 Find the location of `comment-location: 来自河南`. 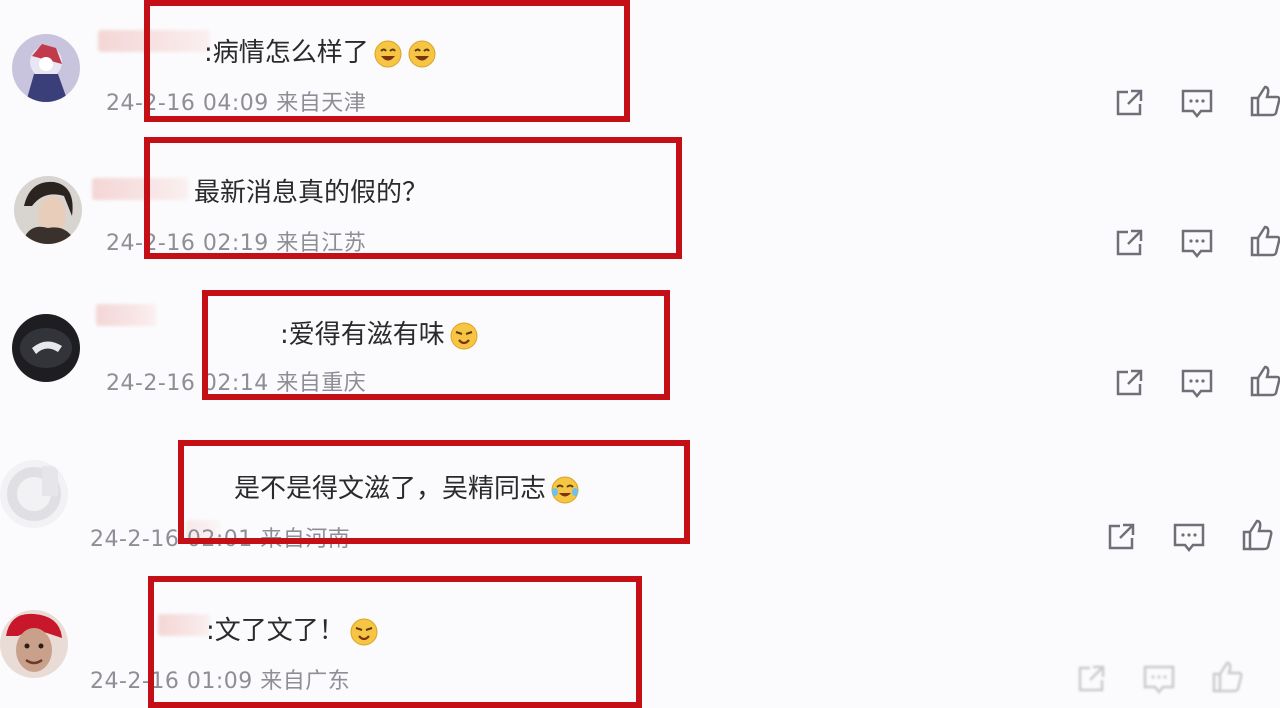

comment-location: 来自河南 is located at coordinates (305, 539).